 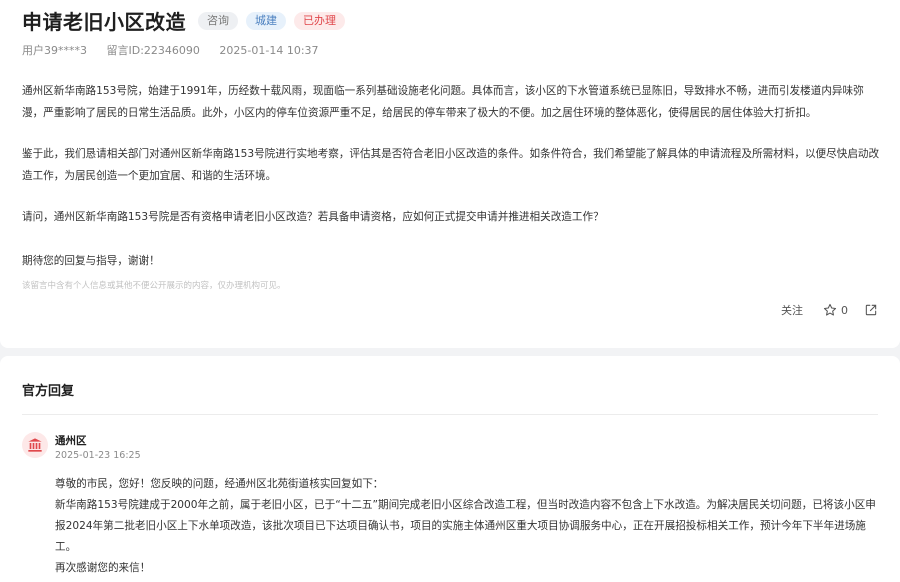 I want to click on category-tag: 咨询, so click(x=218, y=20).